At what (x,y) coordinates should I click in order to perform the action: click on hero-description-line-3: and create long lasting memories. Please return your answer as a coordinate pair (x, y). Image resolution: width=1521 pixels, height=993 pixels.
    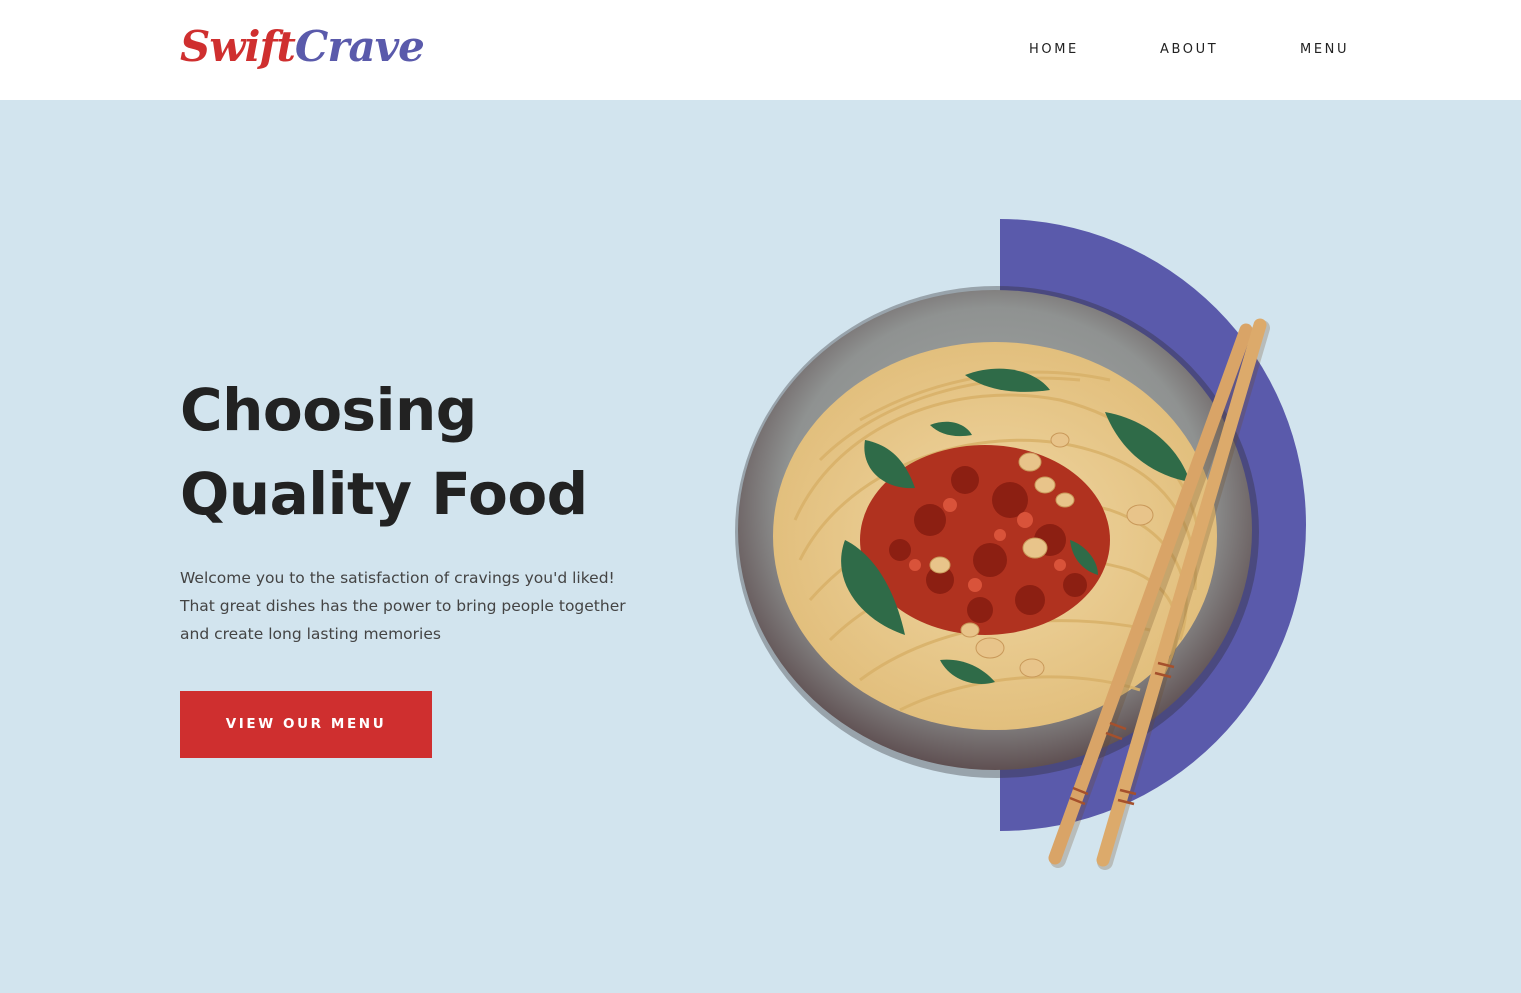
    Looking at the image, I should click on (310, 634).